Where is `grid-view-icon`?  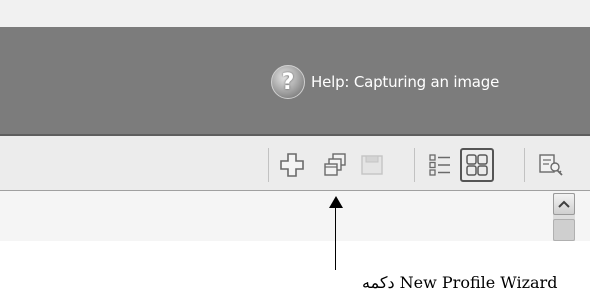 grid-view-icon is located at coordinates (477, 165).